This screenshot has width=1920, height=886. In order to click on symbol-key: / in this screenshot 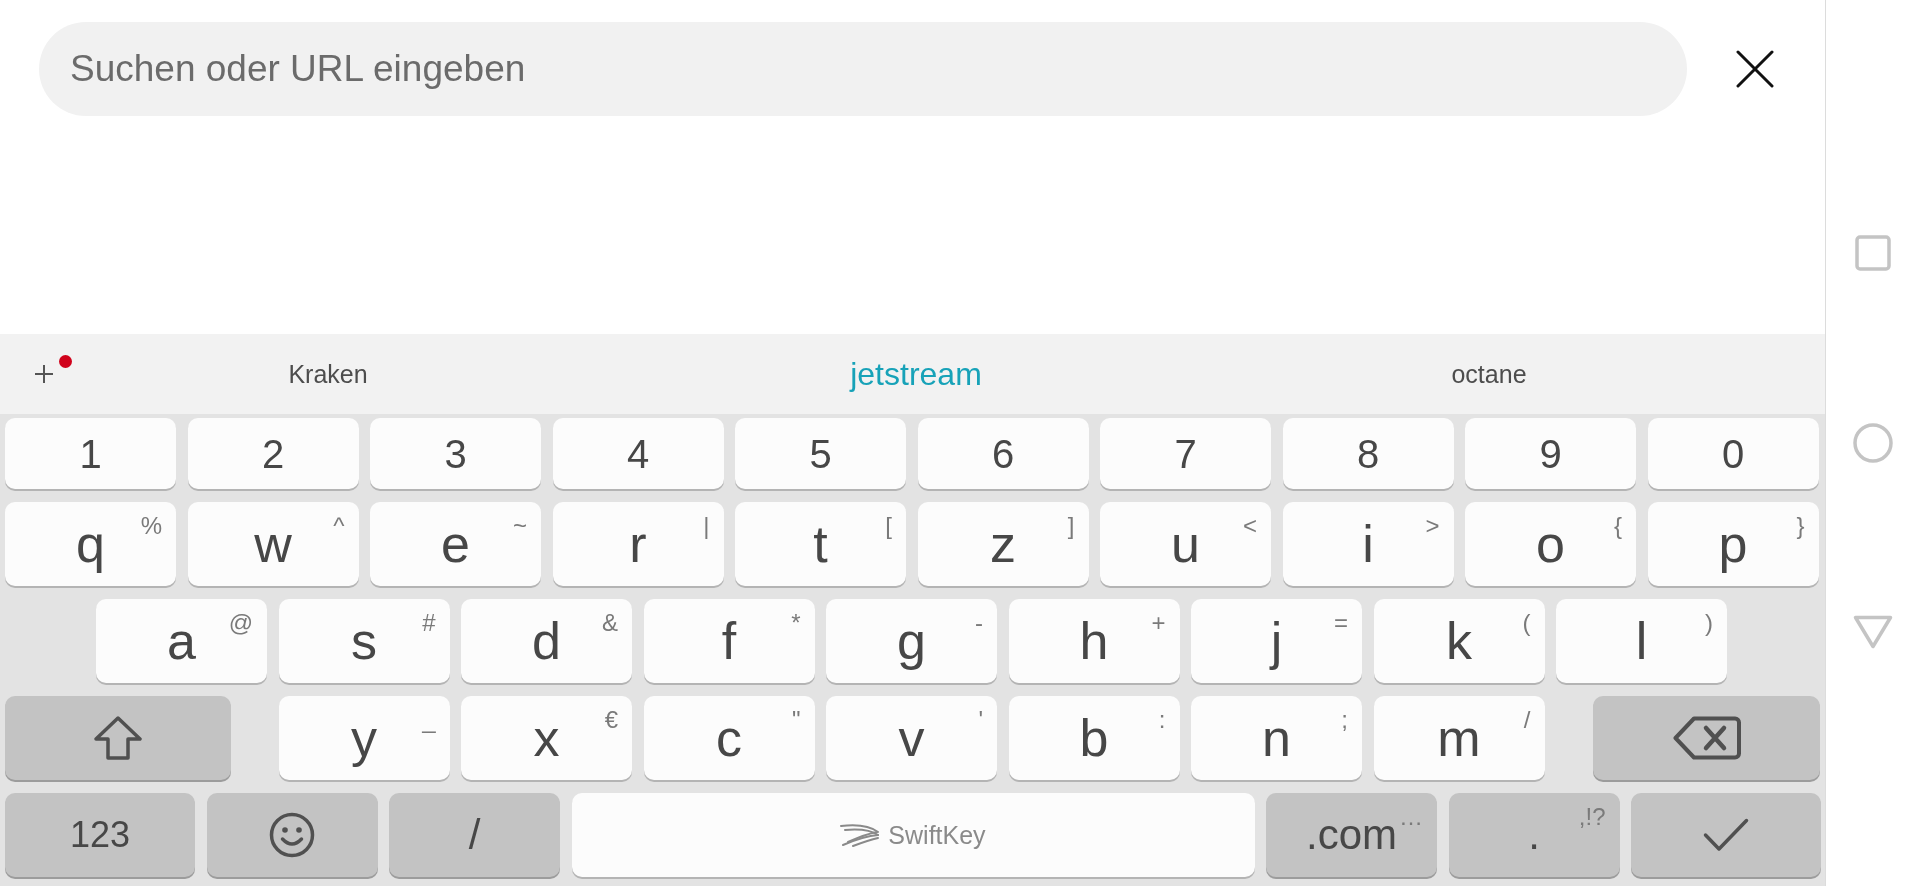, I will do `click(474, 835)`.